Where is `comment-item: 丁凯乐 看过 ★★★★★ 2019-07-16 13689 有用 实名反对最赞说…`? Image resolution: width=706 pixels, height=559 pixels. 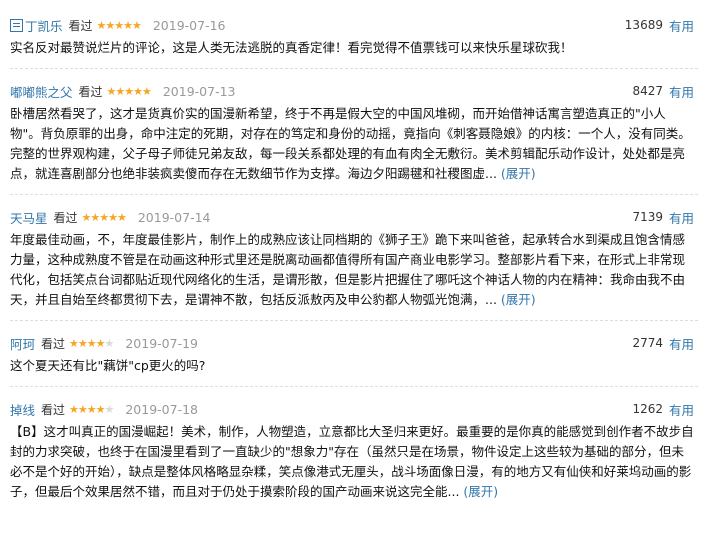 comment-item: 丁凯乐 看过 ★★★★★ 2019-07-16 13689 有用 实名反对最赞说… is located at coordinates (353, 35).